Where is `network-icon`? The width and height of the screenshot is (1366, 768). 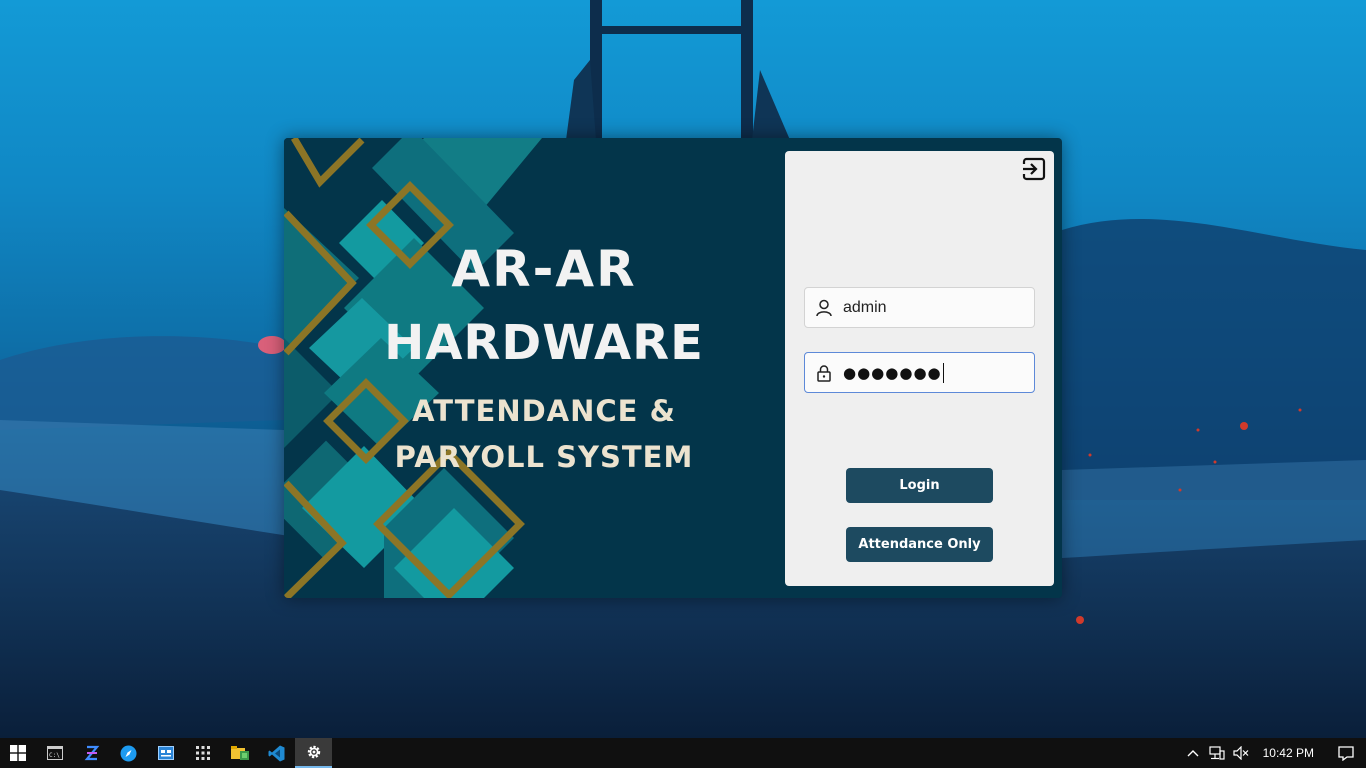 network-icon is located at coordinates (1217, 753).